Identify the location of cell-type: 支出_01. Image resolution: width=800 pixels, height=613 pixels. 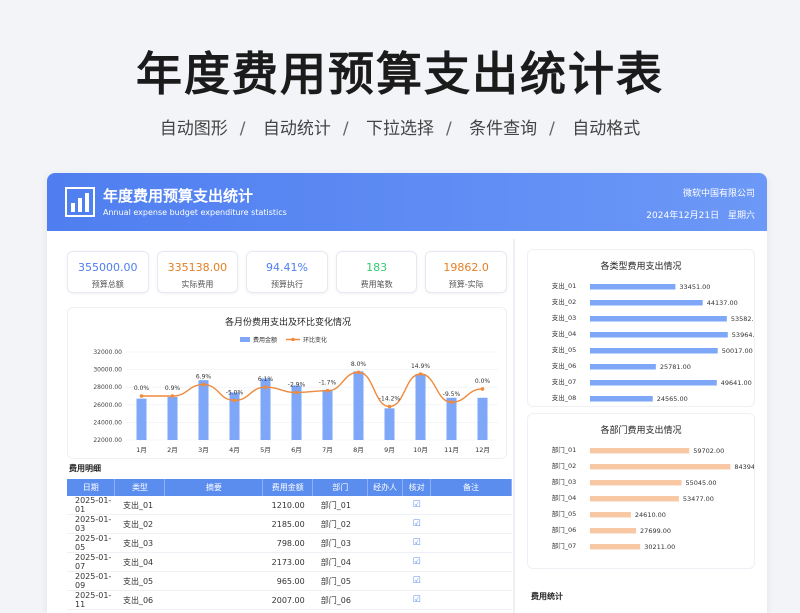
(139, 505).